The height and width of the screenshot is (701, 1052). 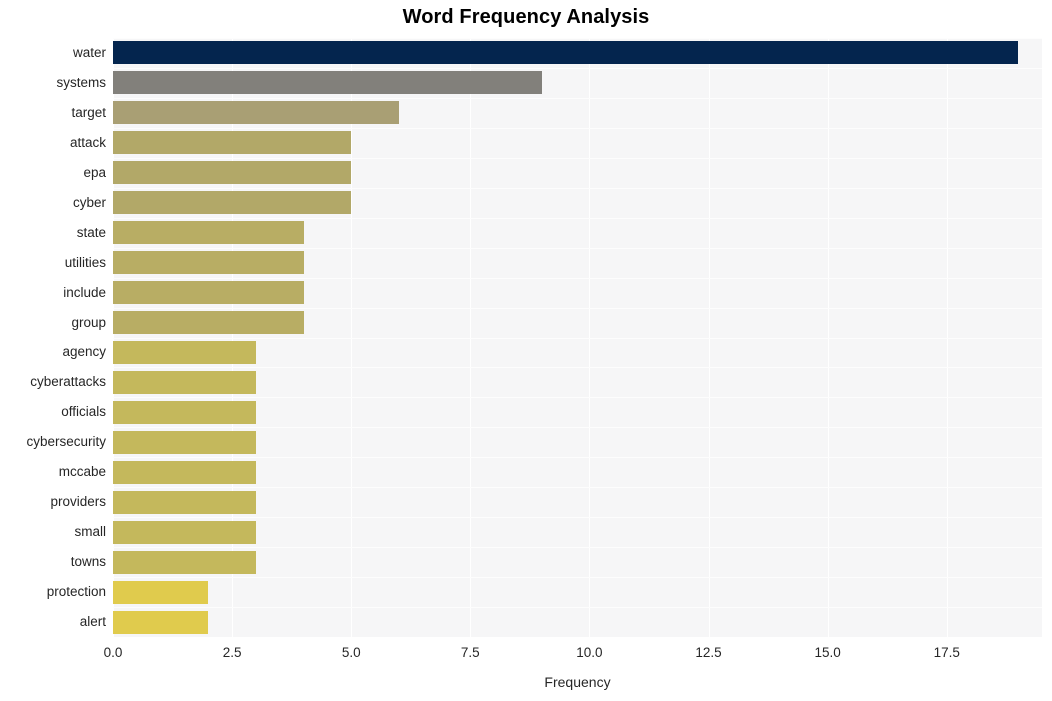 What do you see at coordinates (589, 652) in the screenshot?
I see `x-tick-label: 10.0` at bounding box center [589, 652].